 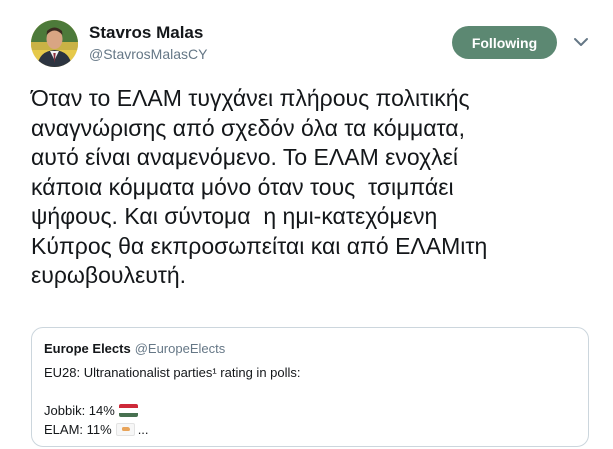 I want to click on profile-photo-icon, so click(x=54, y=43).